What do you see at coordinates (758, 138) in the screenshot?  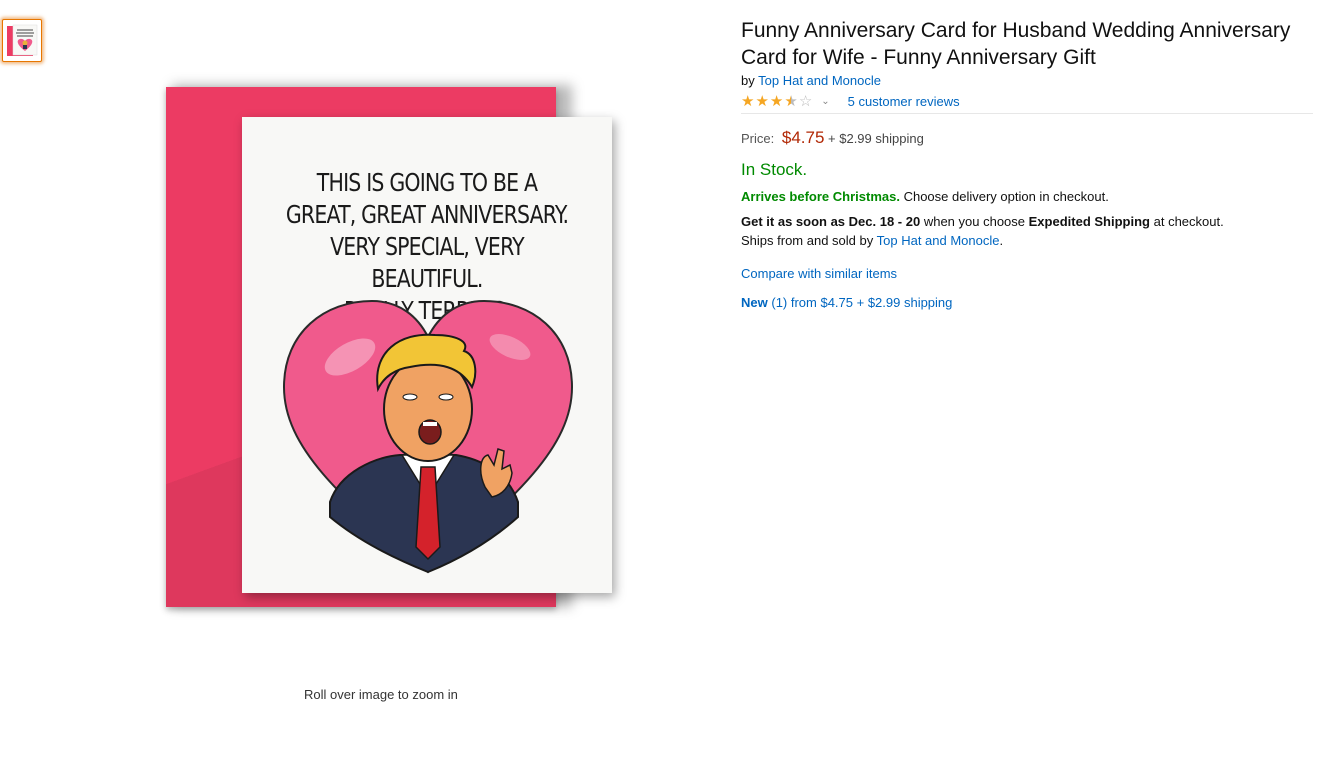 I see `price-label: Price:` at bounding box center [758, 138].